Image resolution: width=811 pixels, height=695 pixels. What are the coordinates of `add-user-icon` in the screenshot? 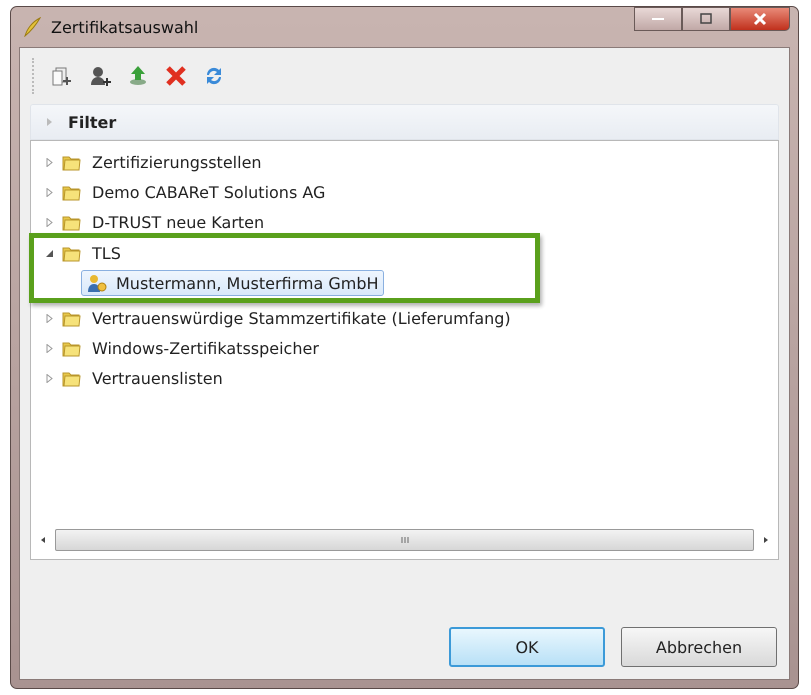 It's located at (100, 76).